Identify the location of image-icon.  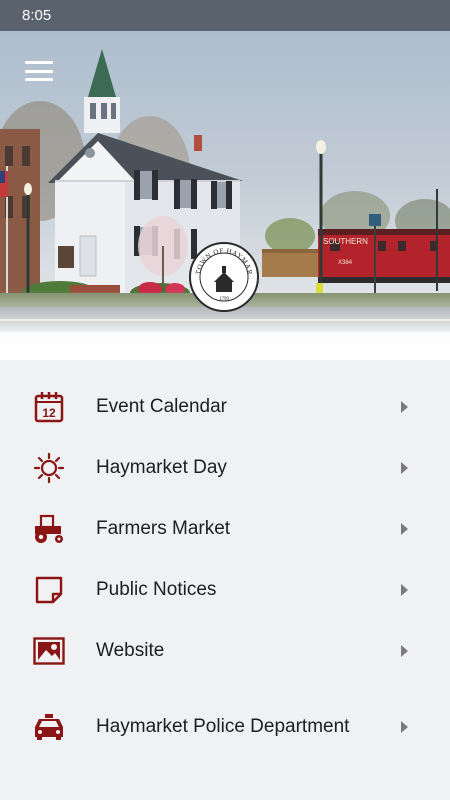
(49, 651).